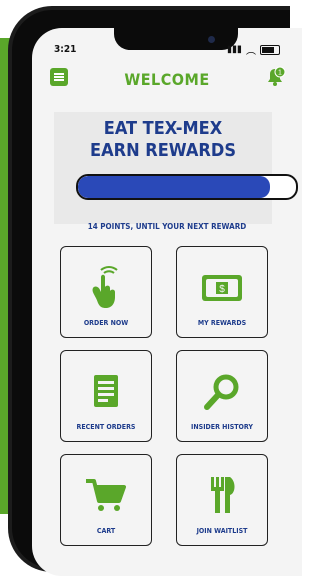 The width and height of the screenshot is (320, 576). What do you see at coordinates (163, 150) in the screenshot?
I see `hero-line-2: EARN REWARDS` at bounding box center [163, 150].